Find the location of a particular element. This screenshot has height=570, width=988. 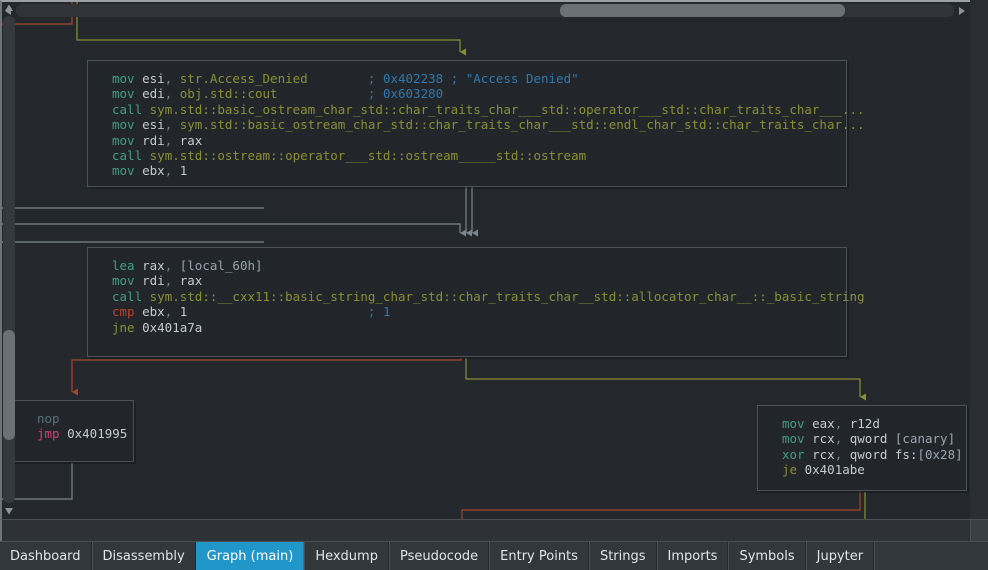

tab-label: Jupyter is located at coordinates (840, 556).